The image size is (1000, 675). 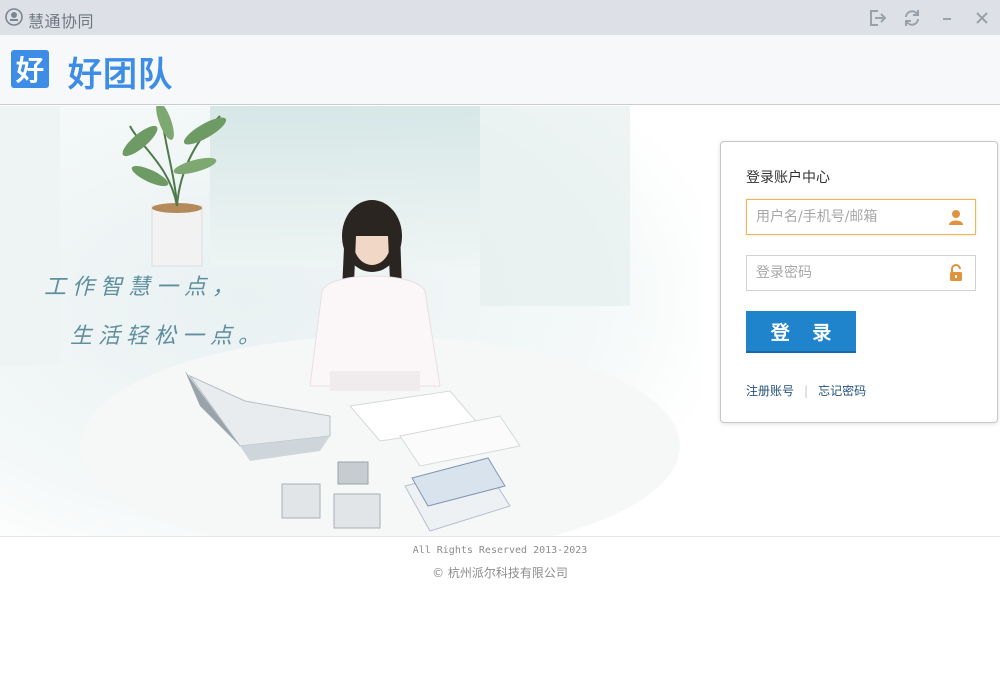 What do you see at coordinates (500, 550) in the screenshot?
I see `copyright-text: All Rights Reserved 2013-2023` at bounding box center [500, 550].